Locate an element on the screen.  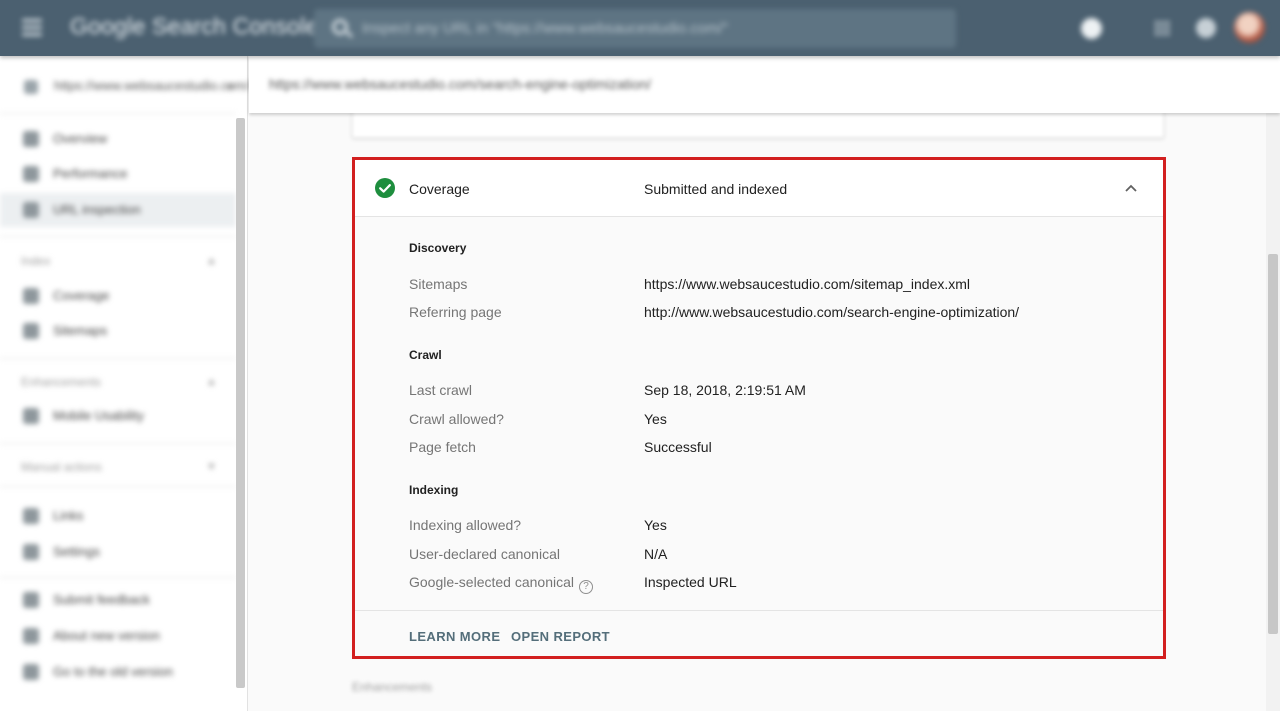
people-icon is located at coordinates (31, 516).